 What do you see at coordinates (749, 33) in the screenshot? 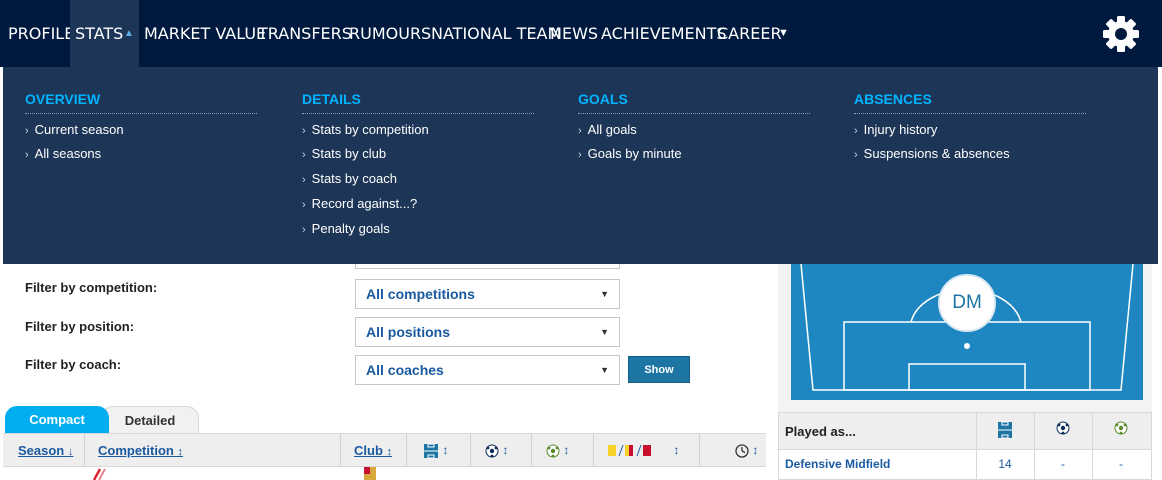
I see `nav-career: CAREER` at bounding box center [749, 33].